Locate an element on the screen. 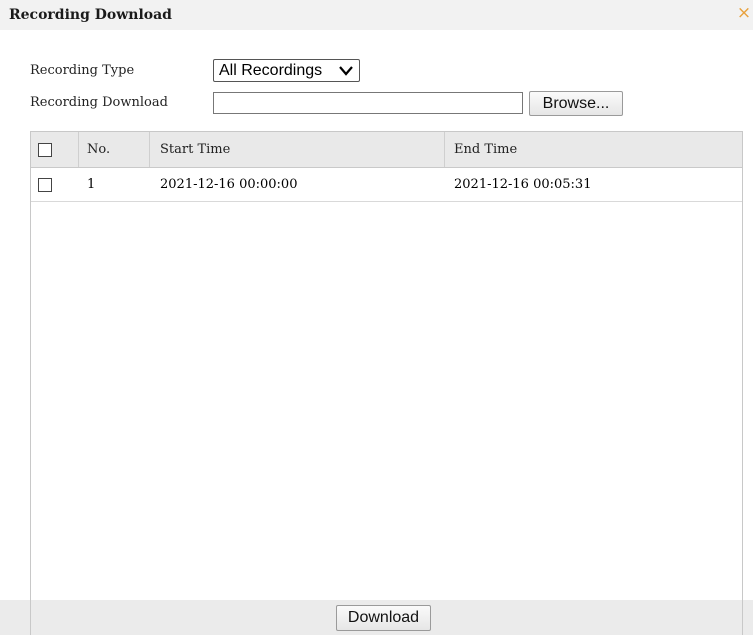 The image size is (753, 635). row-start-time: 2021-12-16 00:00:00 is located at coordinates (229, 184).